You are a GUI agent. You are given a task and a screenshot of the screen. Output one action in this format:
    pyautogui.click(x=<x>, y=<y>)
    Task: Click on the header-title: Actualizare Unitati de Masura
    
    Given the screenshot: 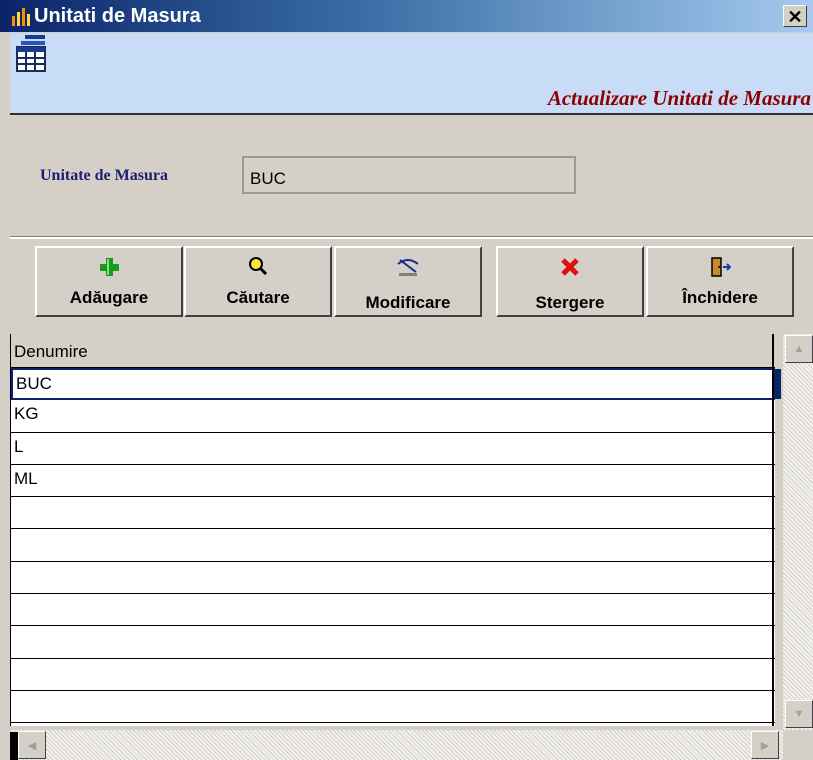 What is the action you would take?
    pyautogui.click(x=679, y=98)
    